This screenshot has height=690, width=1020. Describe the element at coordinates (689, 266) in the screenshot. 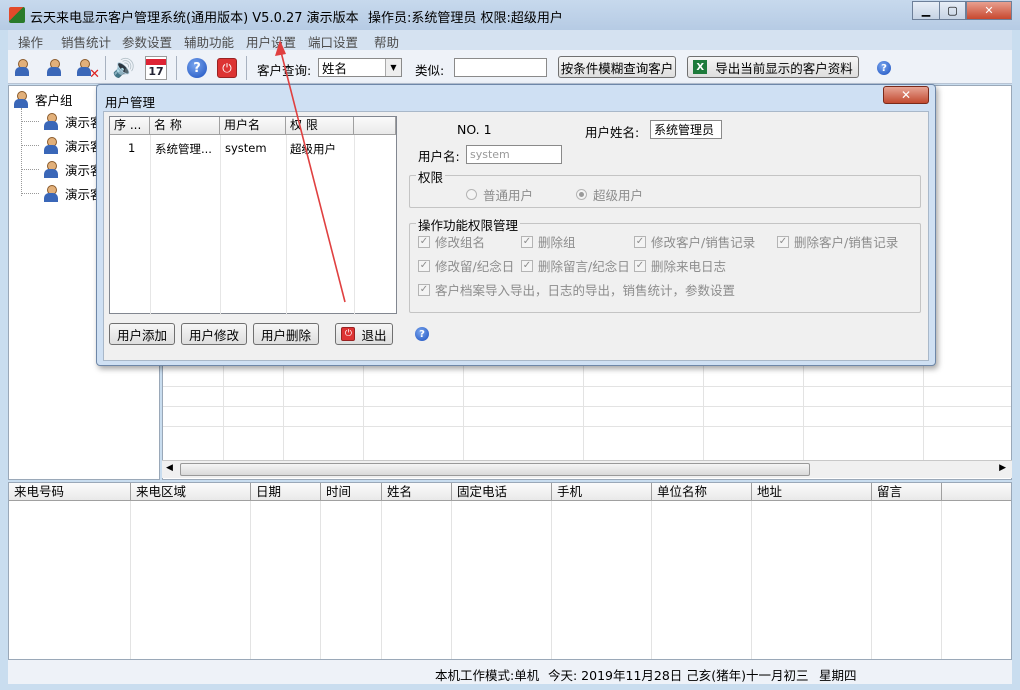

I see `perm-label: 删除来电日志` at that location.